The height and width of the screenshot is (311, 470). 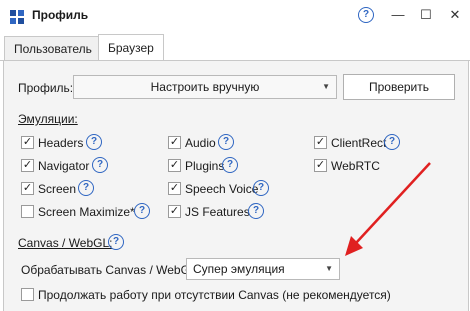 I want to click on screen-help-icon: ?, so click(x=86, y=188).